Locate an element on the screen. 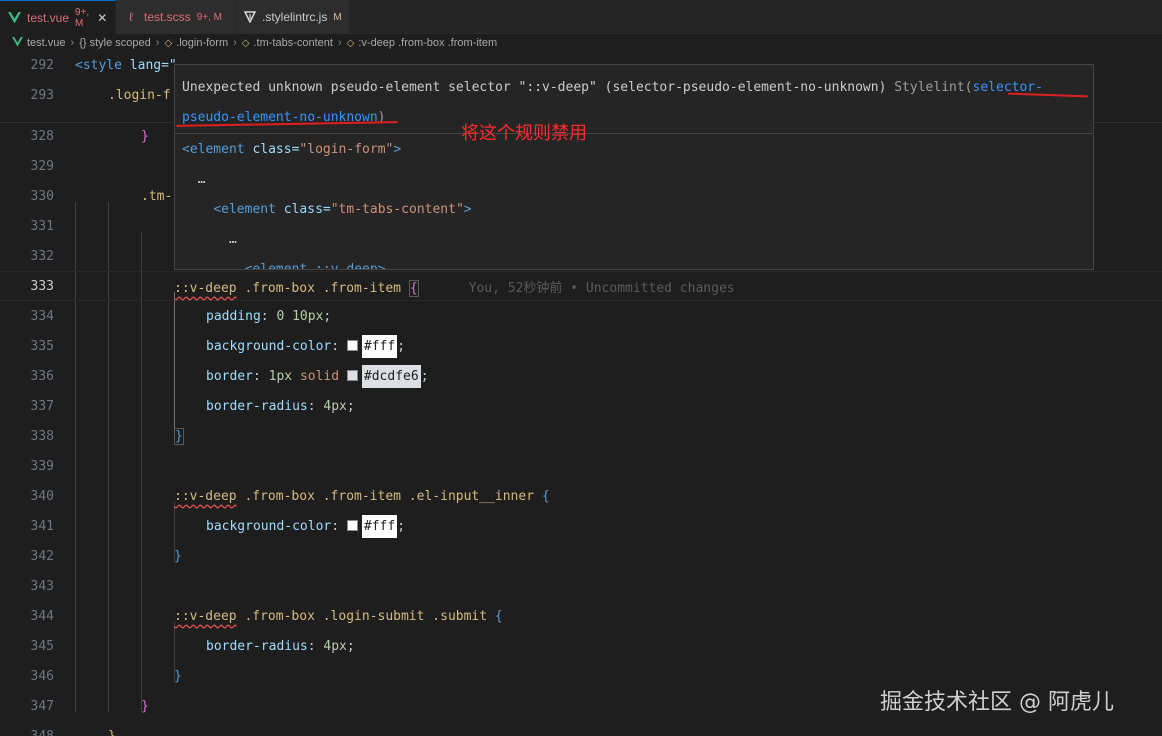 The width and height of the screenshot is (1162, 736). code-token: padding is located at coordinates (233, 316).